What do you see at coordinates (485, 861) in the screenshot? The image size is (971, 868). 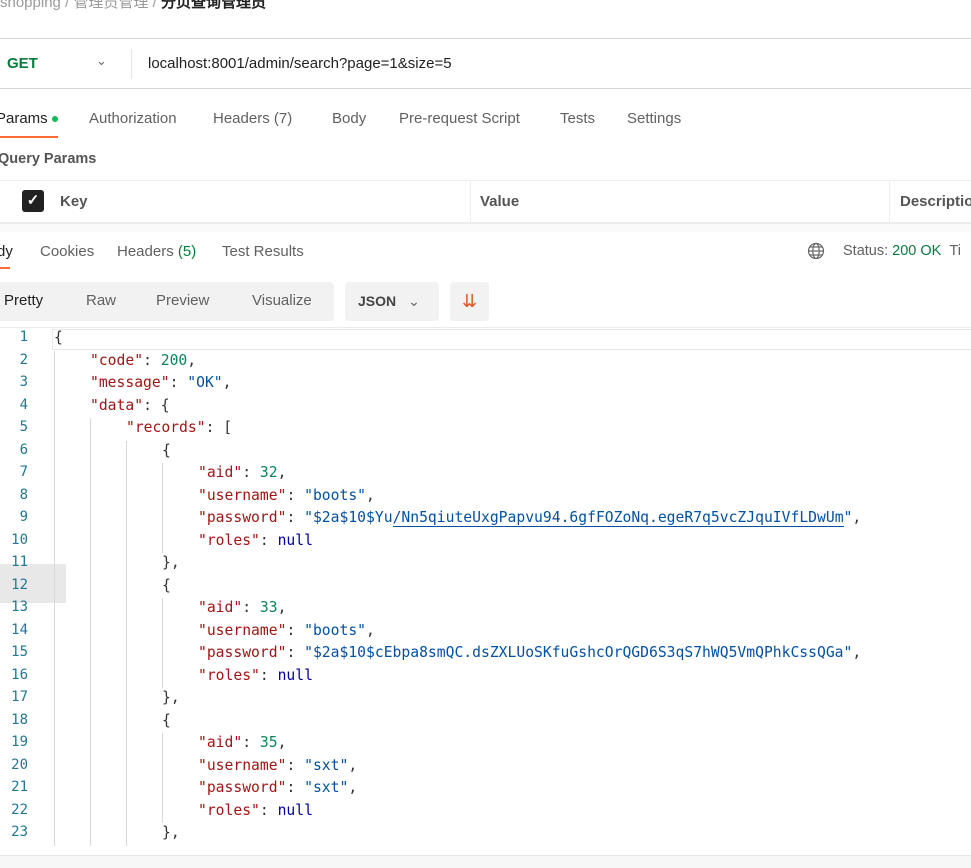 I see `status-bar` at bounding box center [485, 861].